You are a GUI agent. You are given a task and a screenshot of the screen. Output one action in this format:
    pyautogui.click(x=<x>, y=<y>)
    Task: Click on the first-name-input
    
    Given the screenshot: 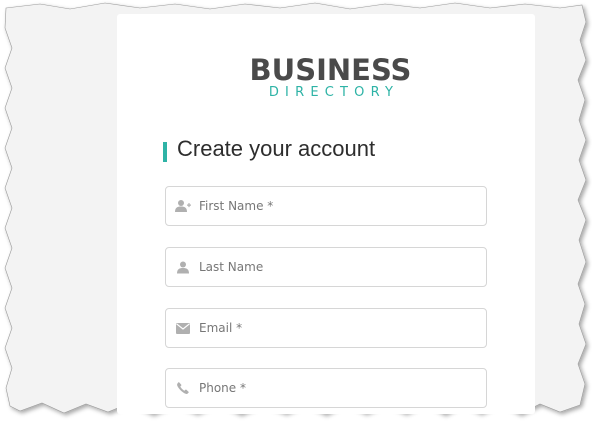 What is the action you would take?
    pyautogui.click(x=329, y=206)
    